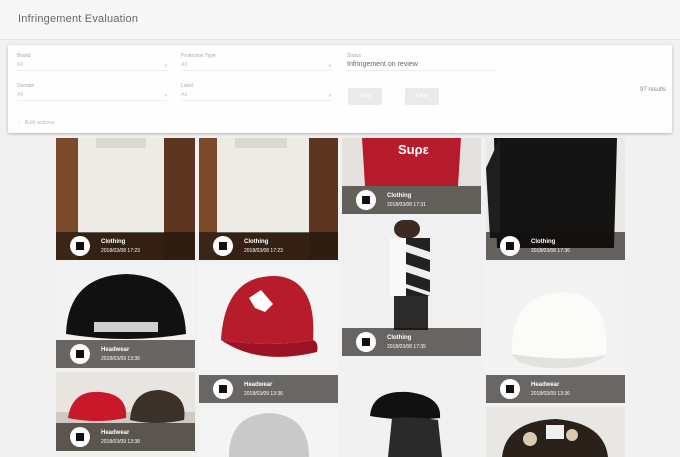  I want to click on filter-five-select-value: All, so click(184, 95).